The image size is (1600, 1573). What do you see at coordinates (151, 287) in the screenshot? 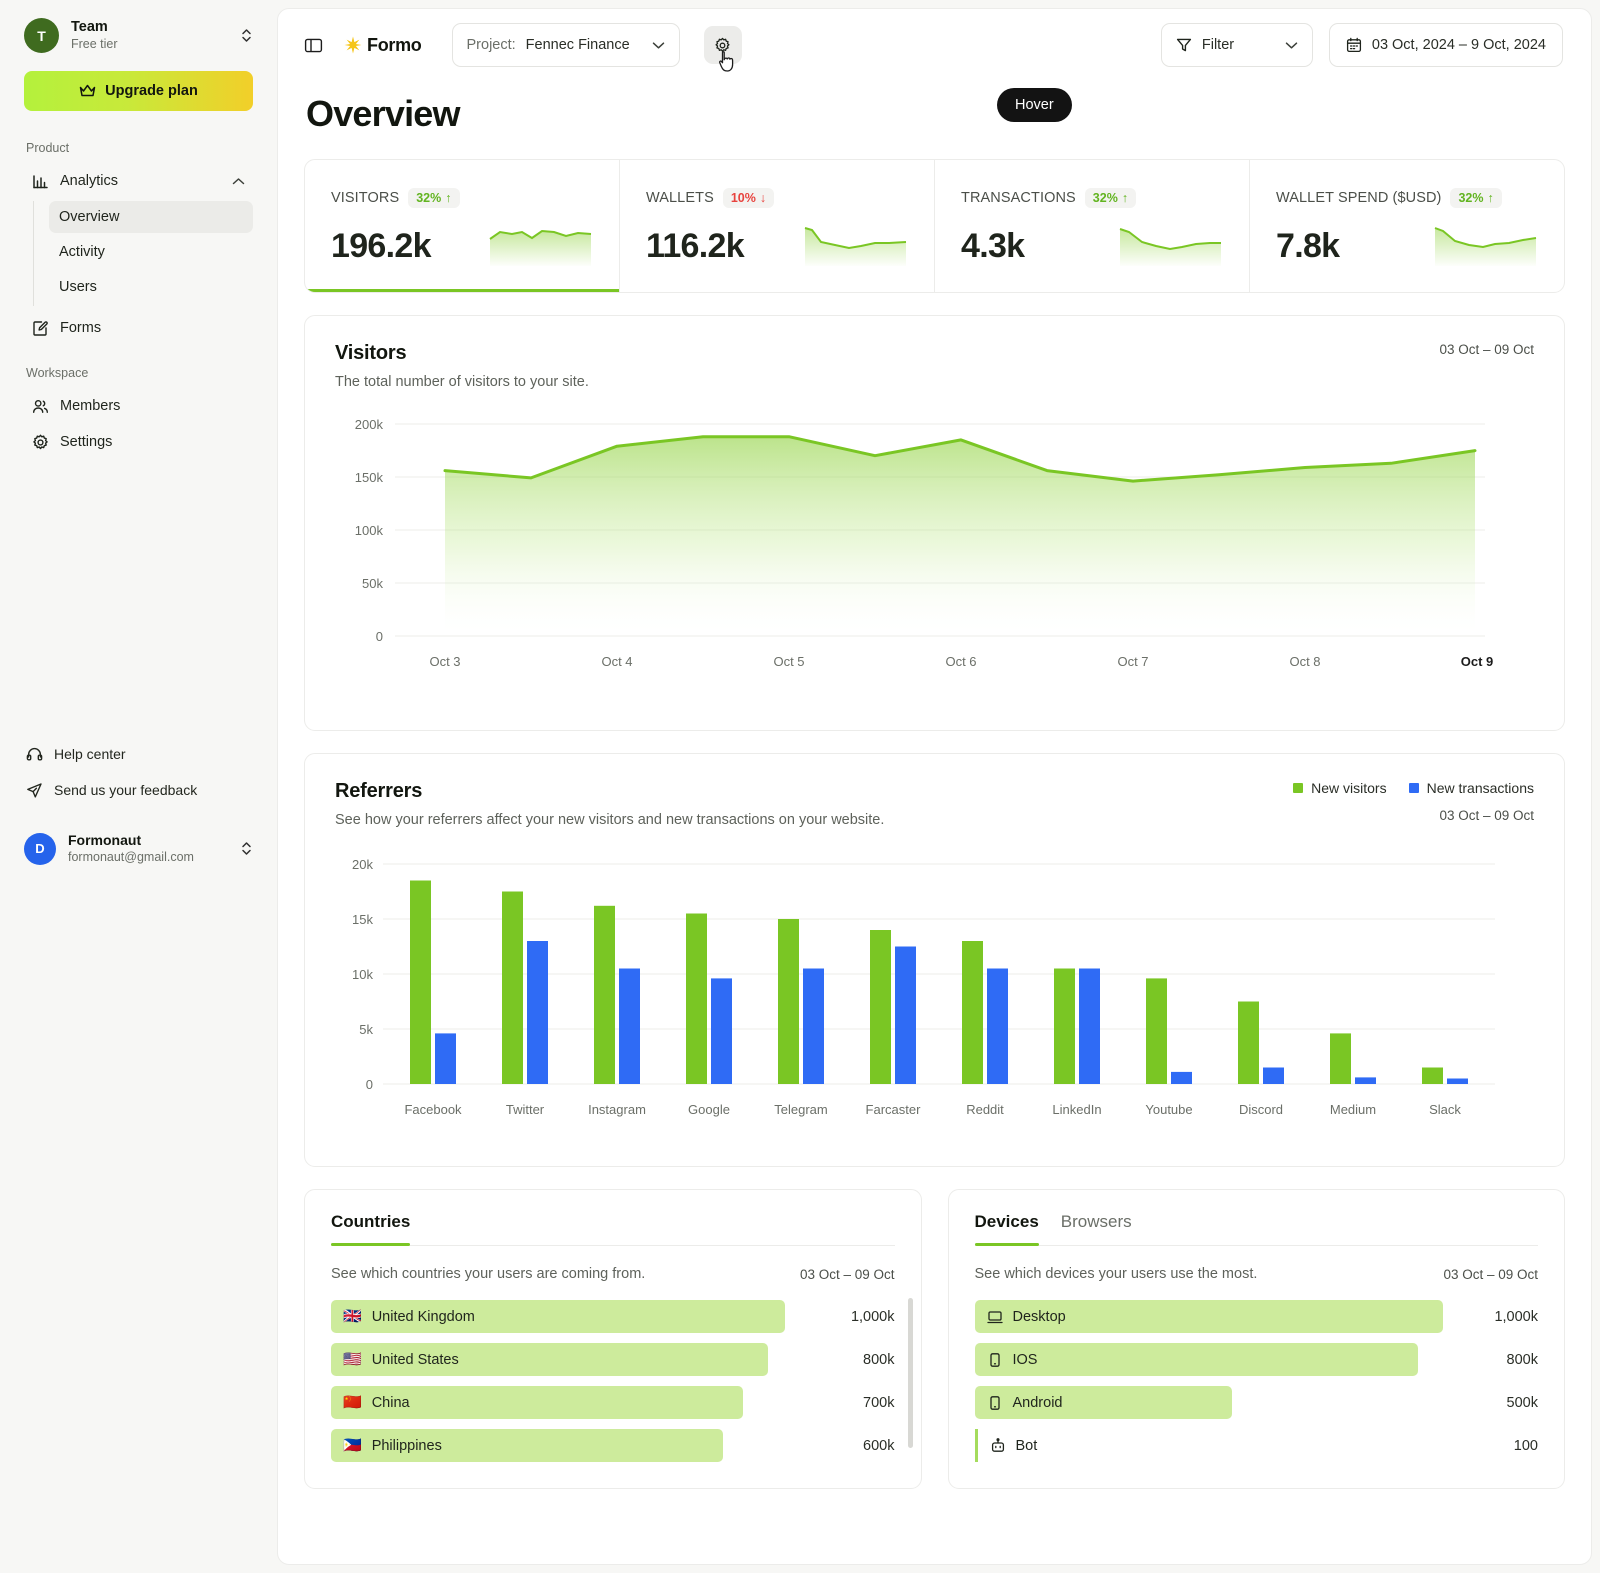
I see `sidebar-item-users: Users` at bounding box center [151, 287].